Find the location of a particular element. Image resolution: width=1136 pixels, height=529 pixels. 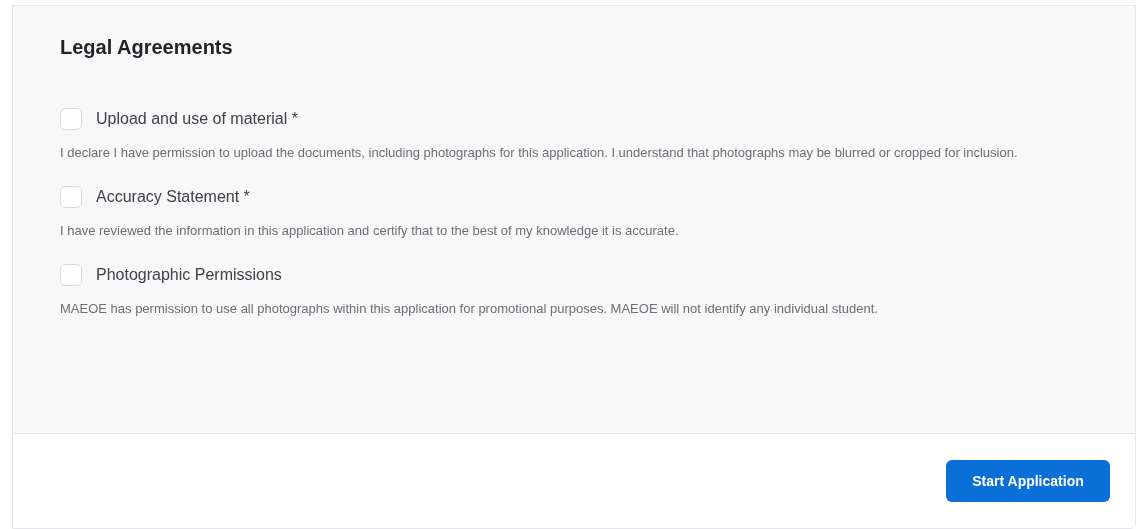

agreement-label: Accuracy Statement * is located at coordinates (173, 197).